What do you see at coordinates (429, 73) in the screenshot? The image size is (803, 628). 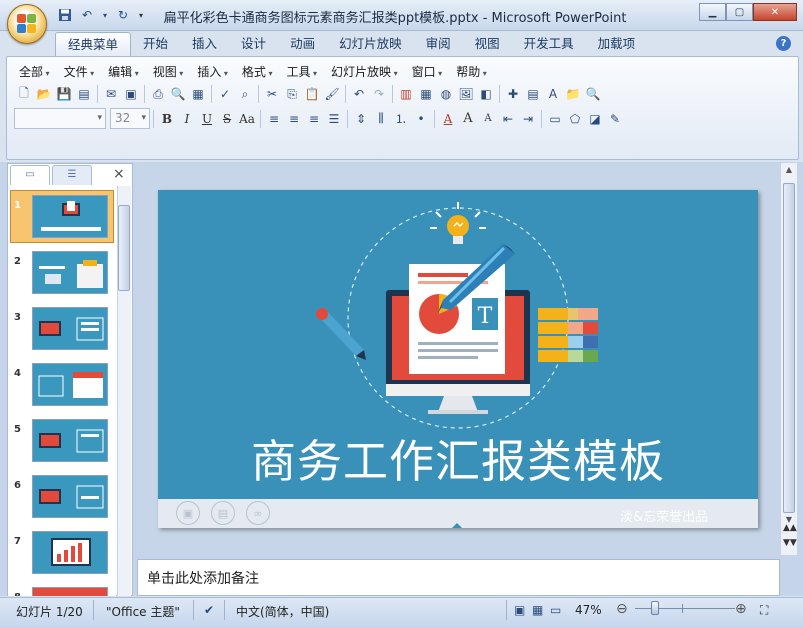 I see `menu-window: 窗口` at bounding box center [429, 73].